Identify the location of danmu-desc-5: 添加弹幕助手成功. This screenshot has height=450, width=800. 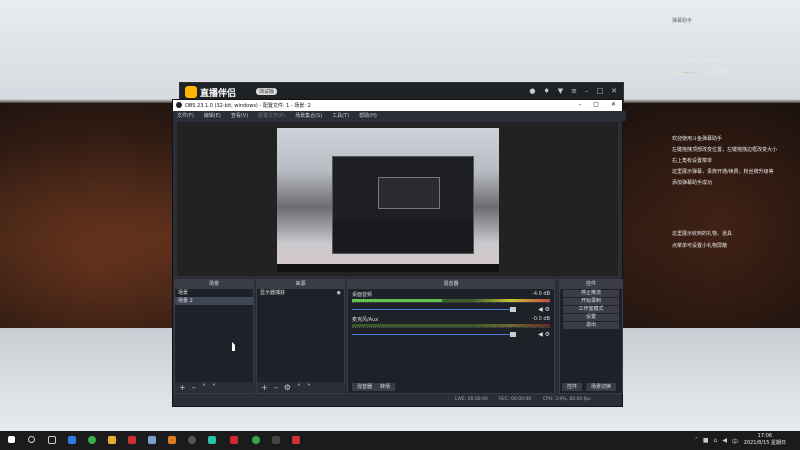
(692, 183).